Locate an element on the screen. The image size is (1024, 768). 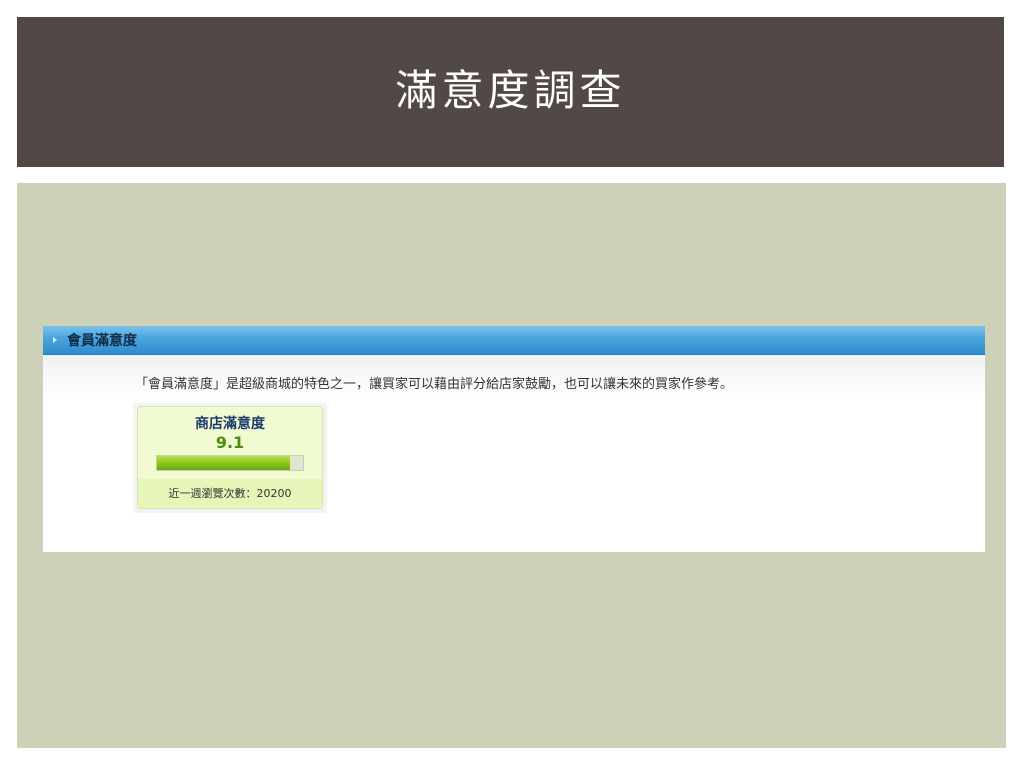
store-rating-bar-fill is located at coordinates (223, 463).